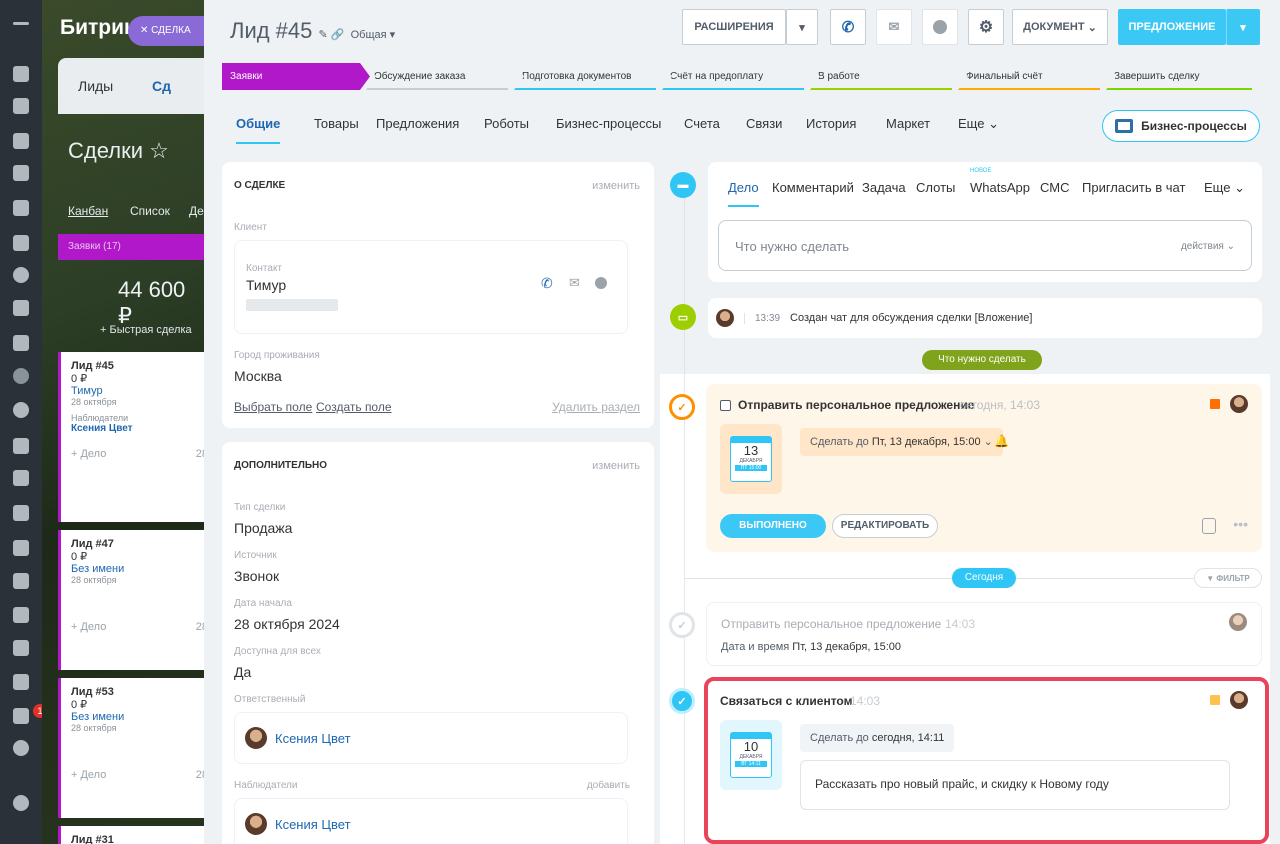  I want to click on view-other: Де, so click(196, 211).